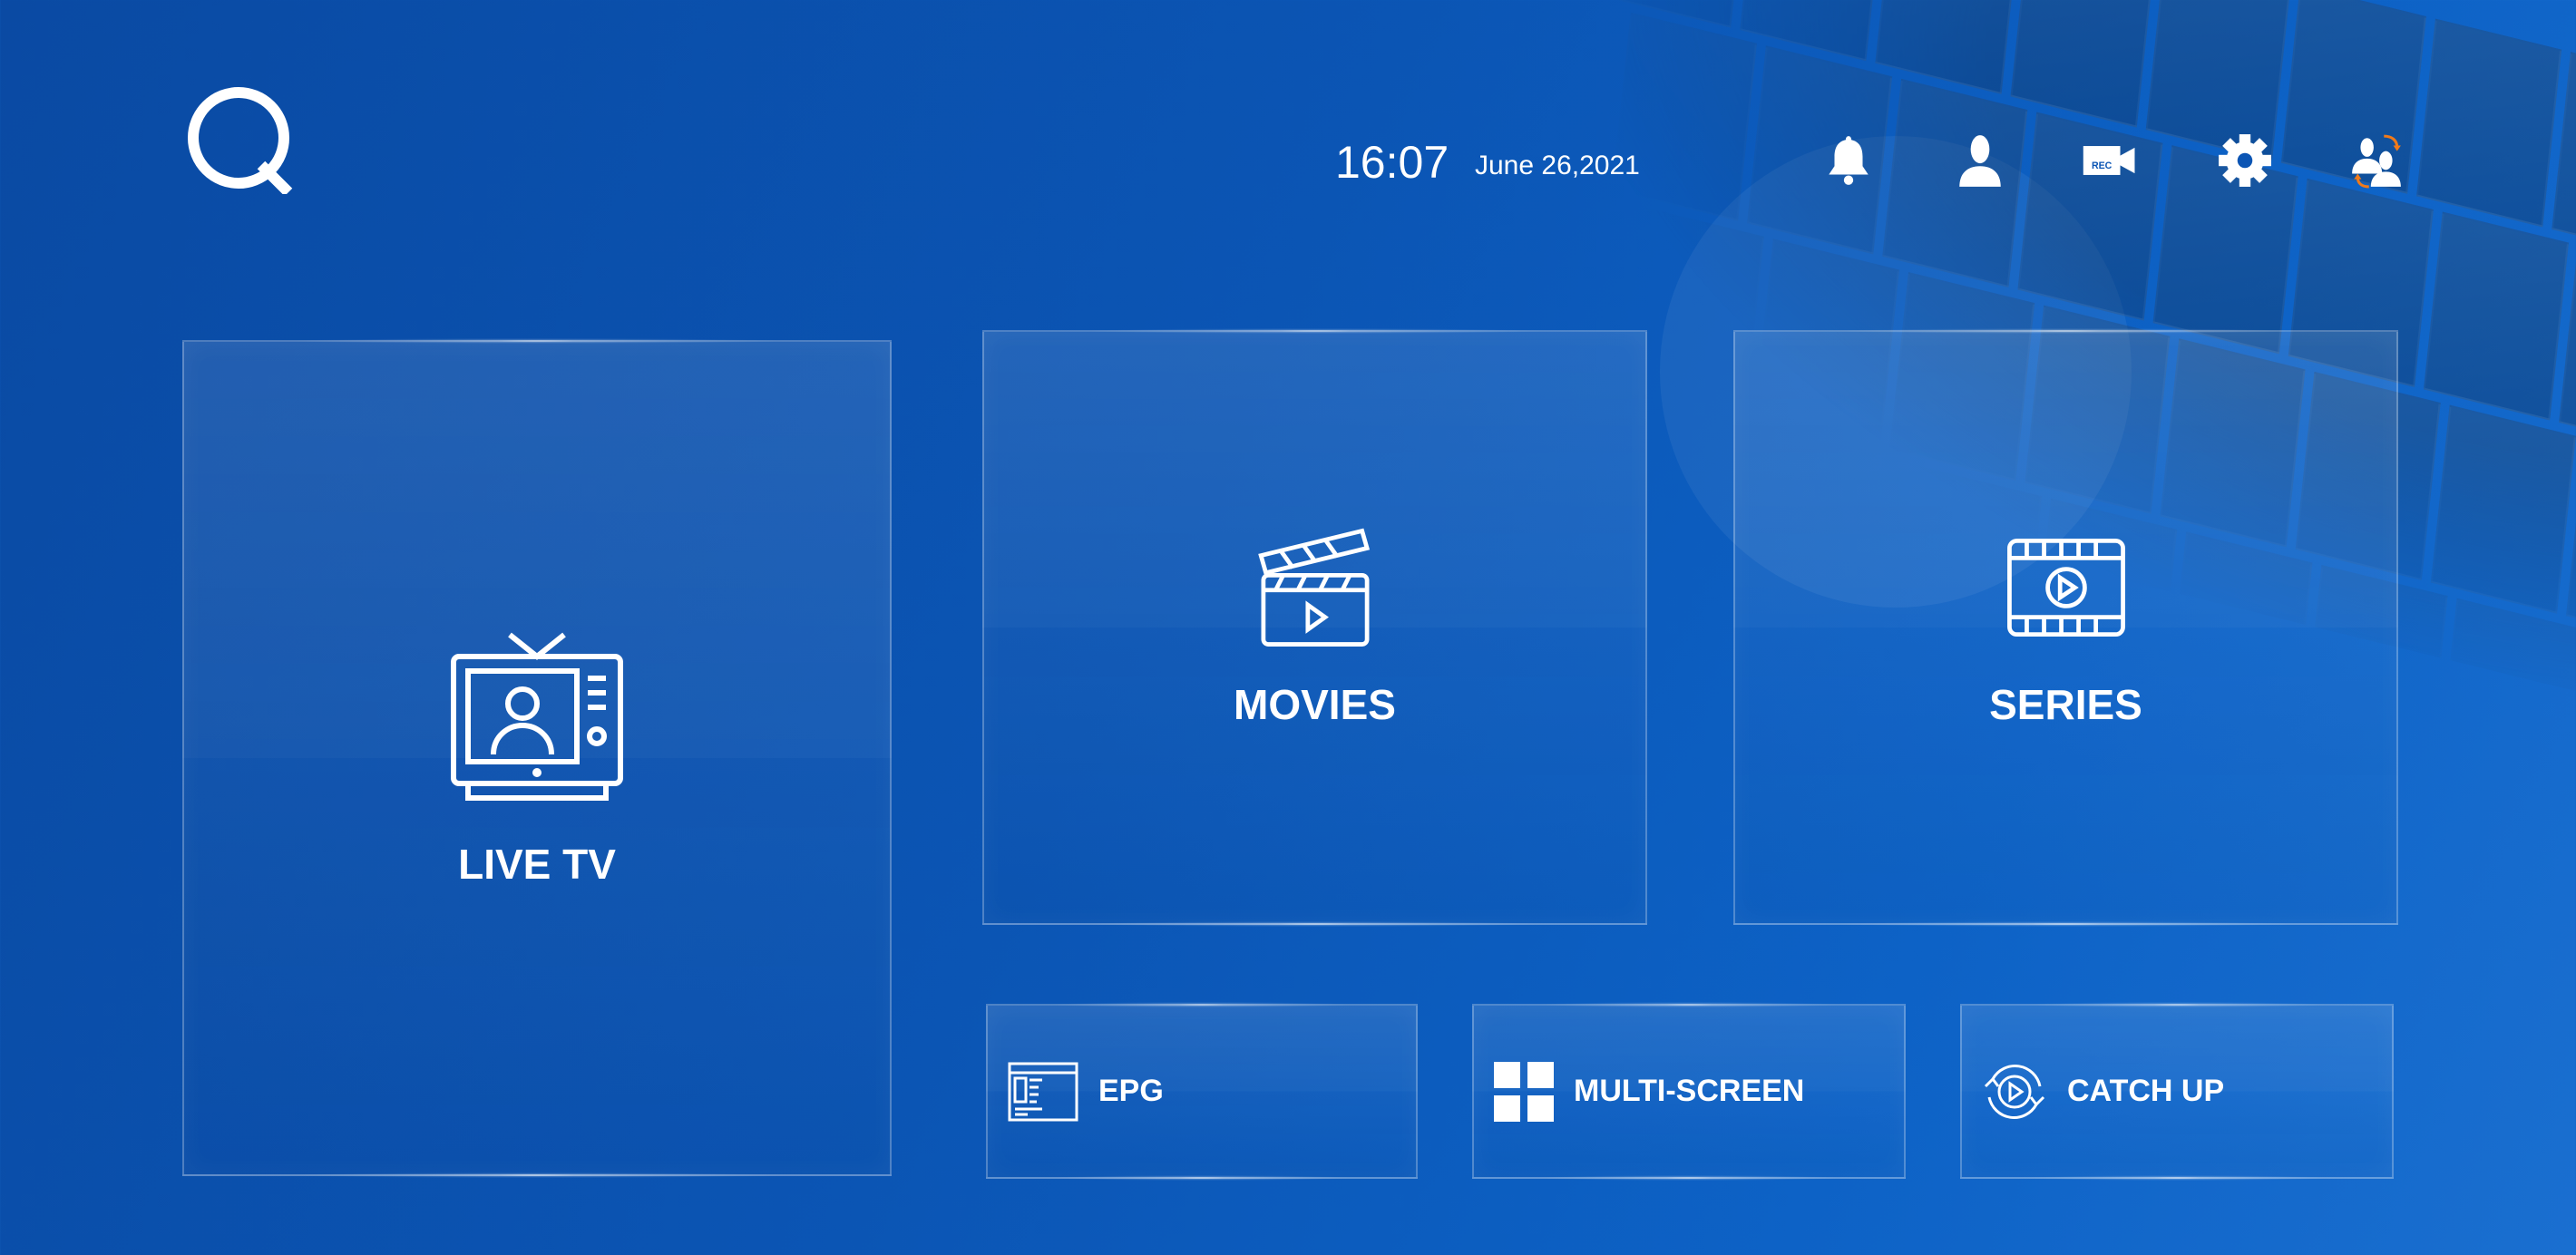  Describe the element at coordinates (537, 716) in the screenshot. I see `tv-icon` at that location.